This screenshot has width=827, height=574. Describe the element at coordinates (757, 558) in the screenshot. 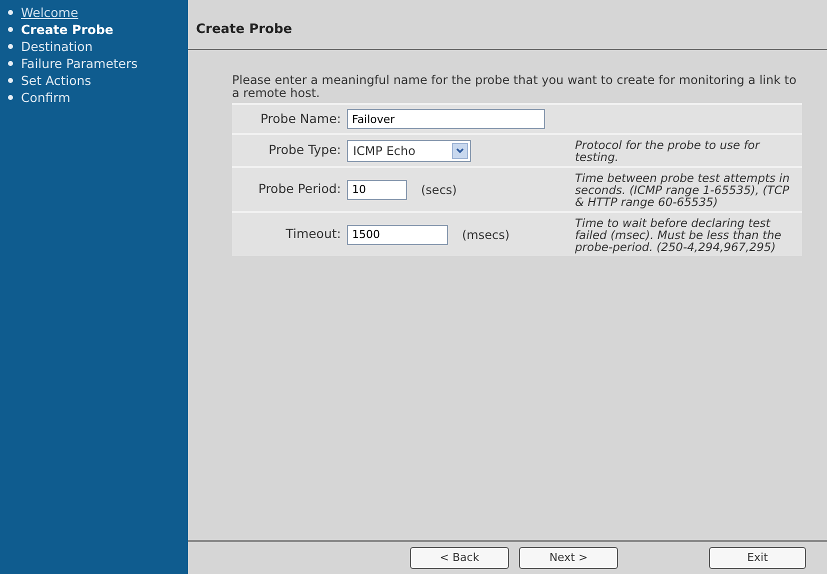

I see `exit-button: Exit` at that location.